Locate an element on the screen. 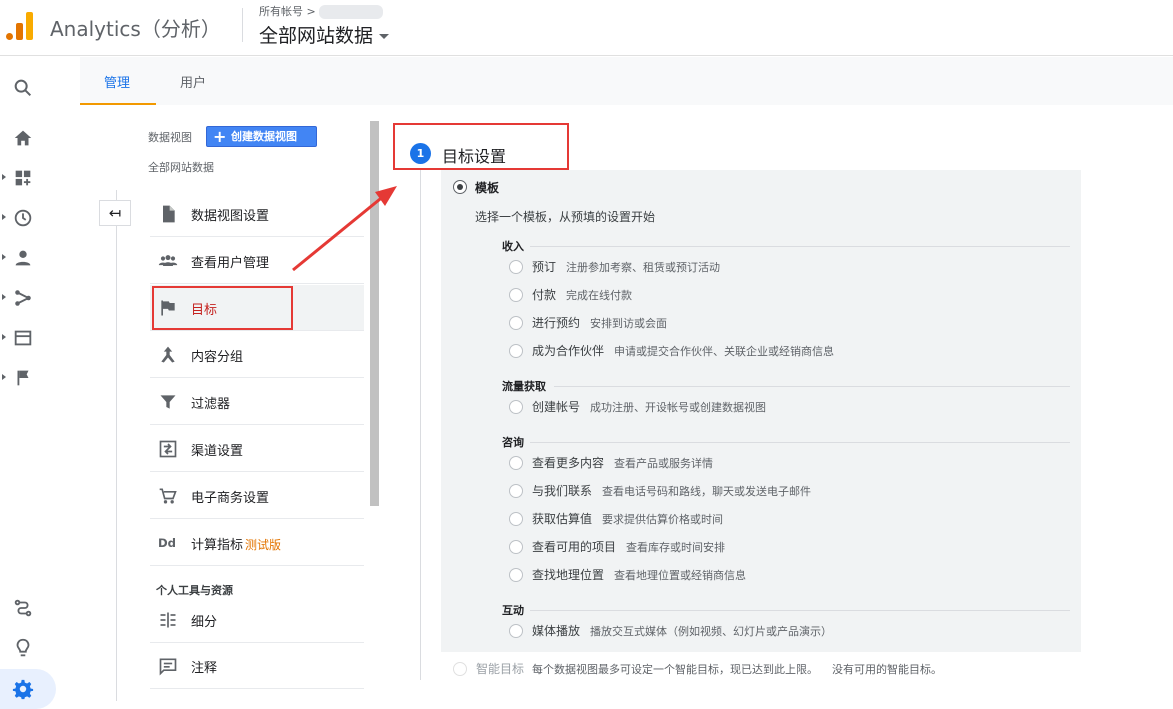 The image size is (1173, 709). option-description: 查看电话号码和路线，聊天或发送电子邮件 is located at coordinates (707, 491).